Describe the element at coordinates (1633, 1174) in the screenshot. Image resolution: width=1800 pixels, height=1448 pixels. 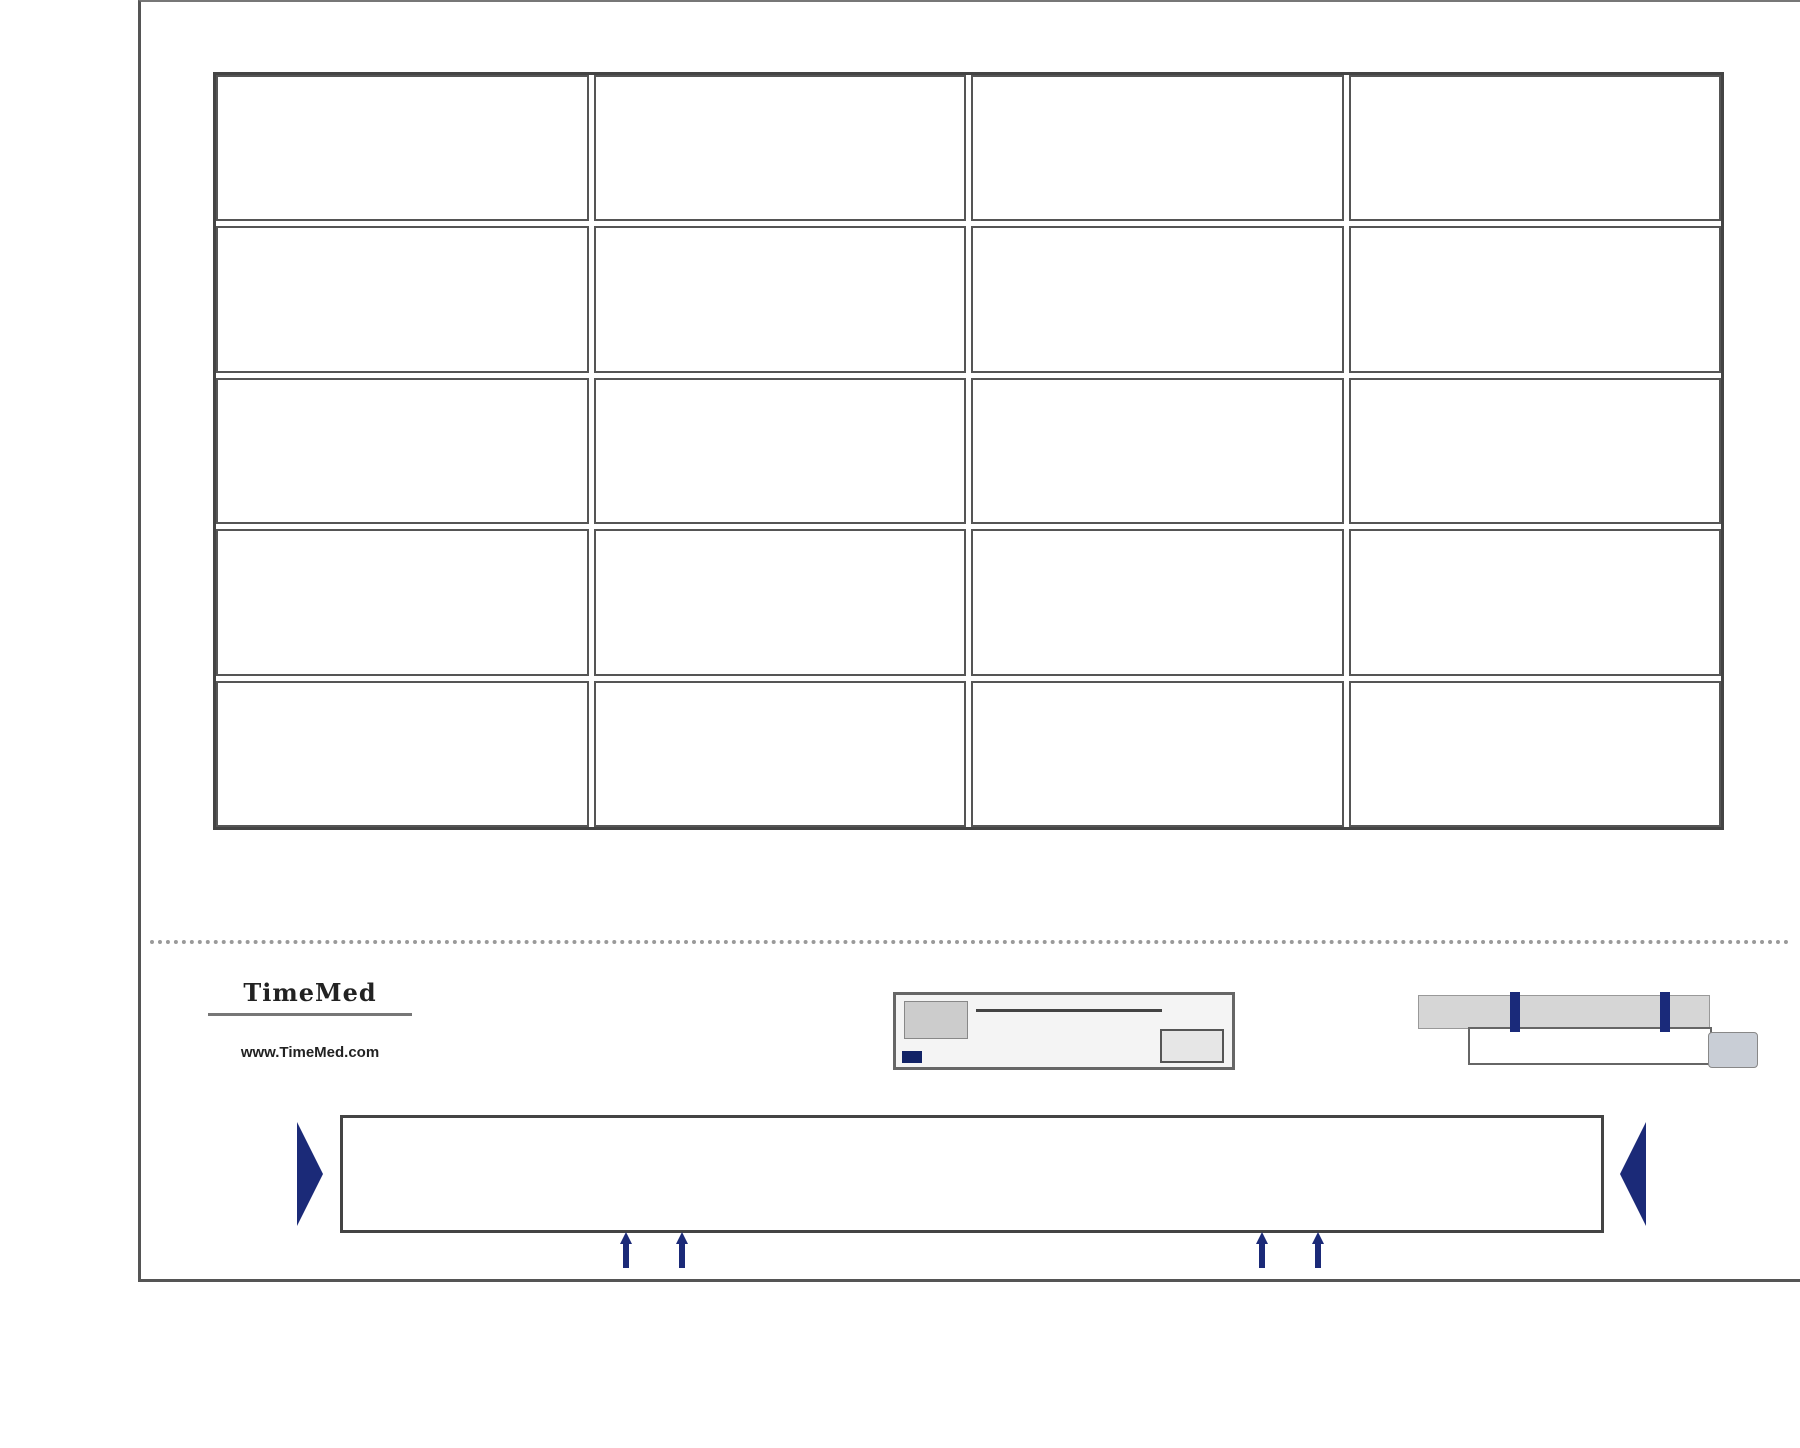
I see `left-pointer-icon` at that location.